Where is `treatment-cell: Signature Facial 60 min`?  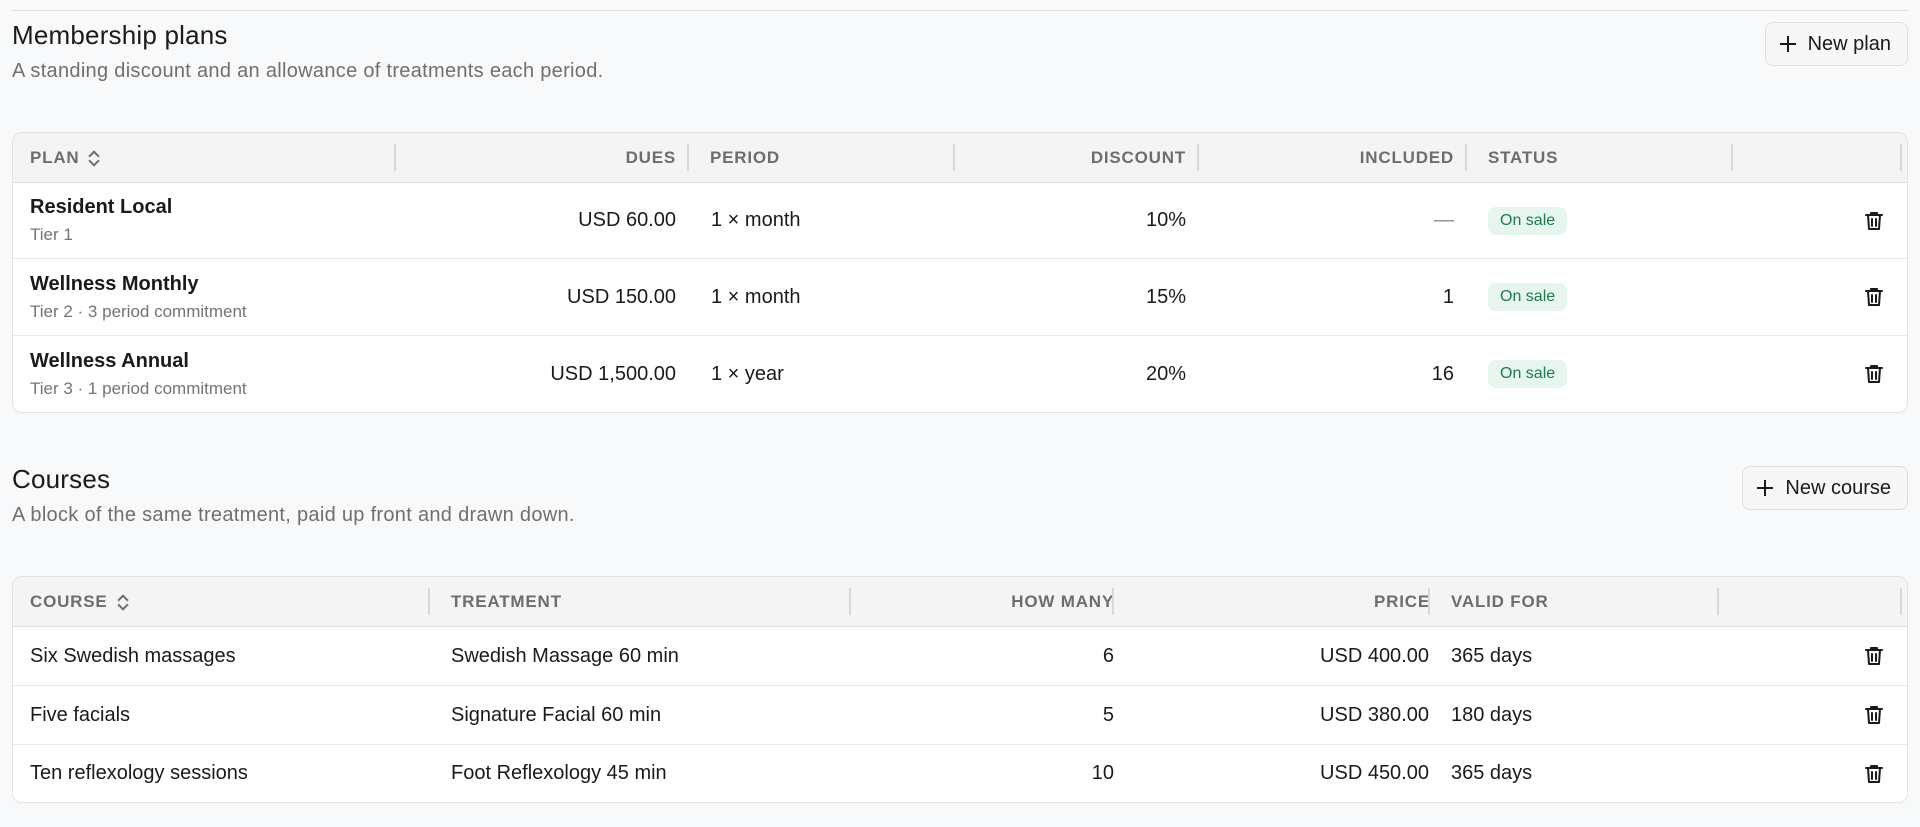
treatment-cell: Signature Facial 60 min is located at coordinates (556, 714).